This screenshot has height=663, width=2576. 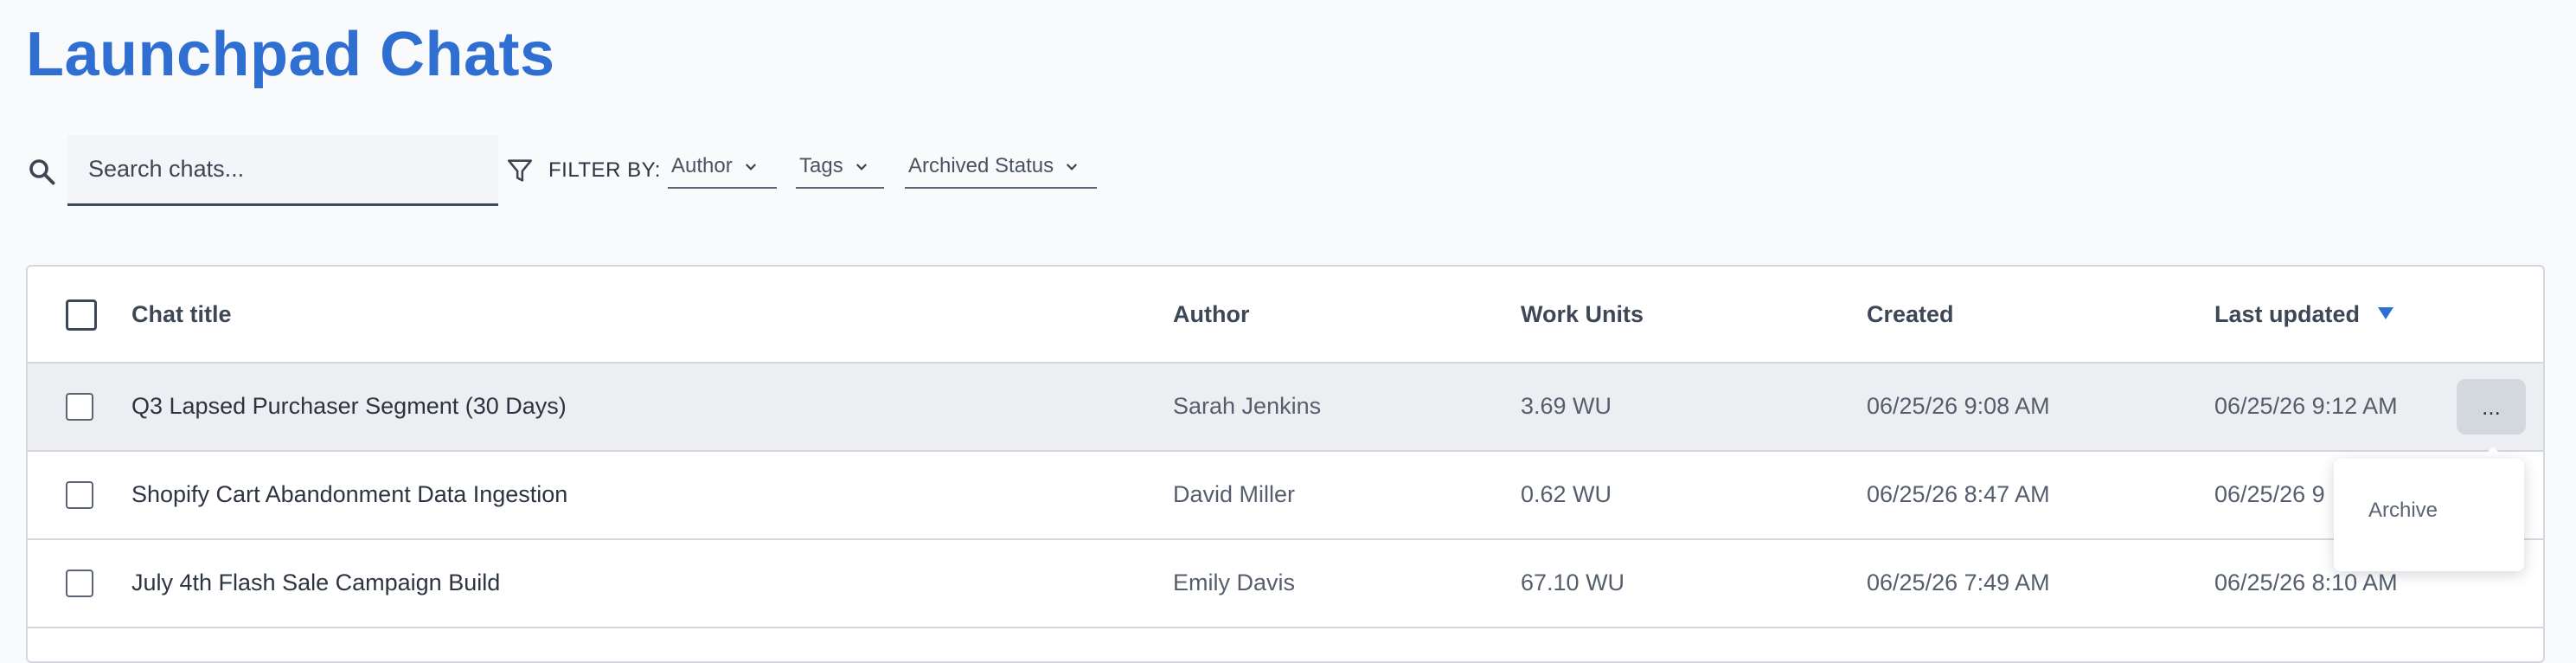 What do you see at coordinates (1566, 494) in the screenshot?
I see `work-units-cell: 0.62 WU` at bounding box center [1566, 494].